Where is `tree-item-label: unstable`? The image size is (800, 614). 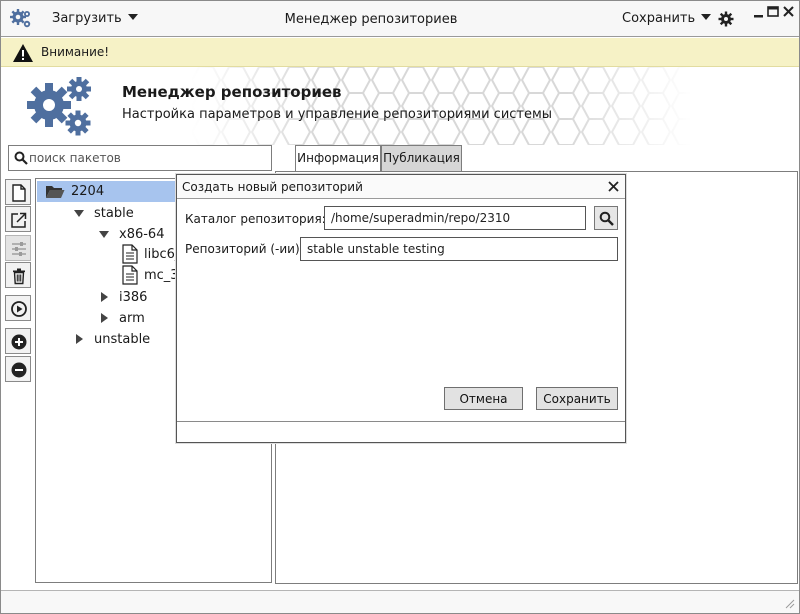 tree-item-label: unstable is located at coordinates (122, 339).